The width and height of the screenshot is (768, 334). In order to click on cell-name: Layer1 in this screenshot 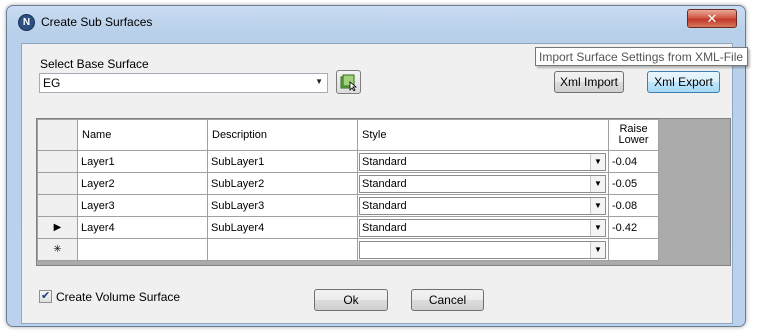, I will do `click(142, 161)`.